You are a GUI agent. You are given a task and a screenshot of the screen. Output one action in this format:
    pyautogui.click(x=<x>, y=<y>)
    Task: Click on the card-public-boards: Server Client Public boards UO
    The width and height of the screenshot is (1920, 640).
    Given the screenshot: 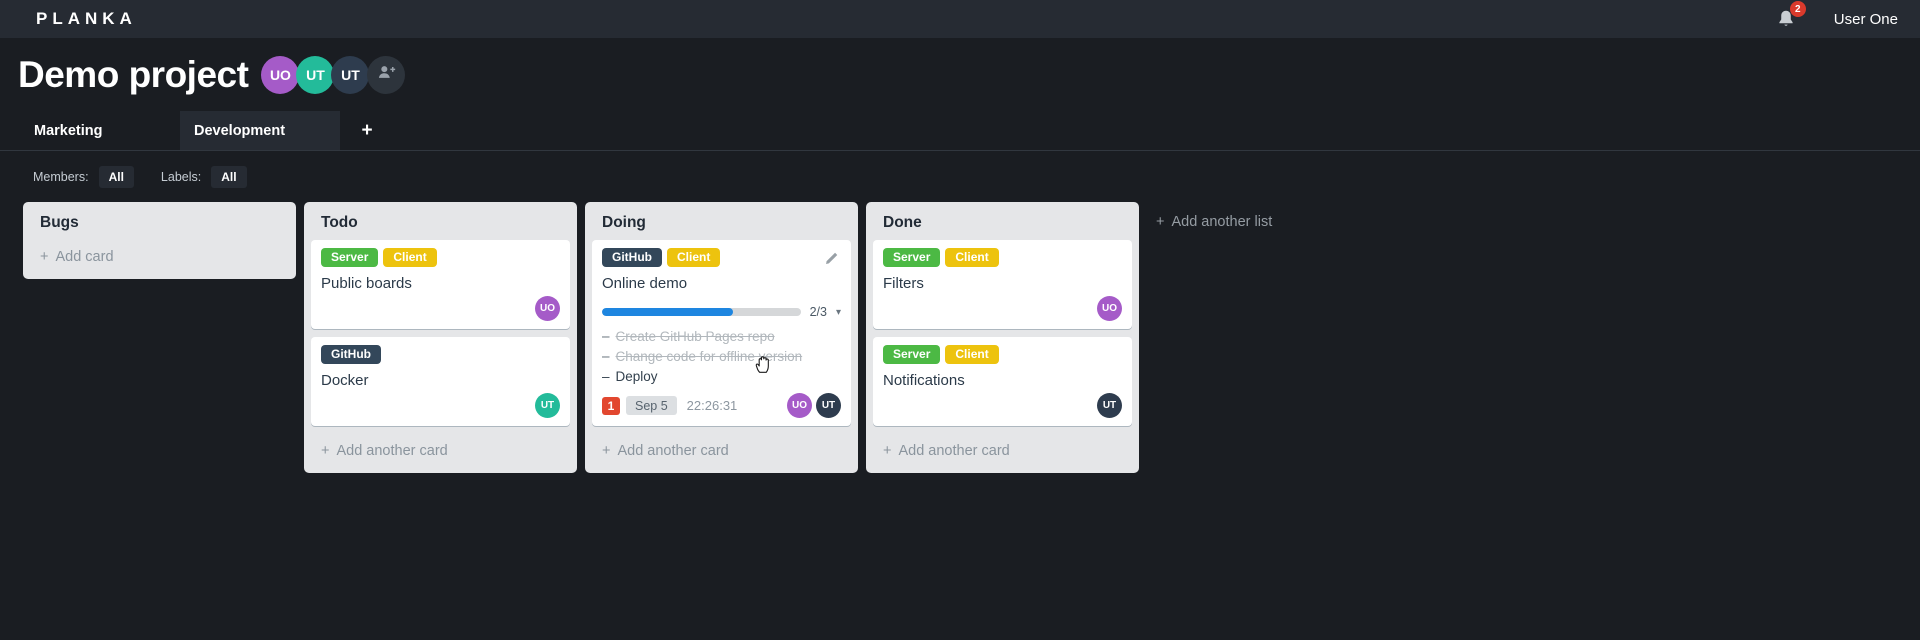 What is the action you would take?
    pyautogui.click(x=440, y=284)
    